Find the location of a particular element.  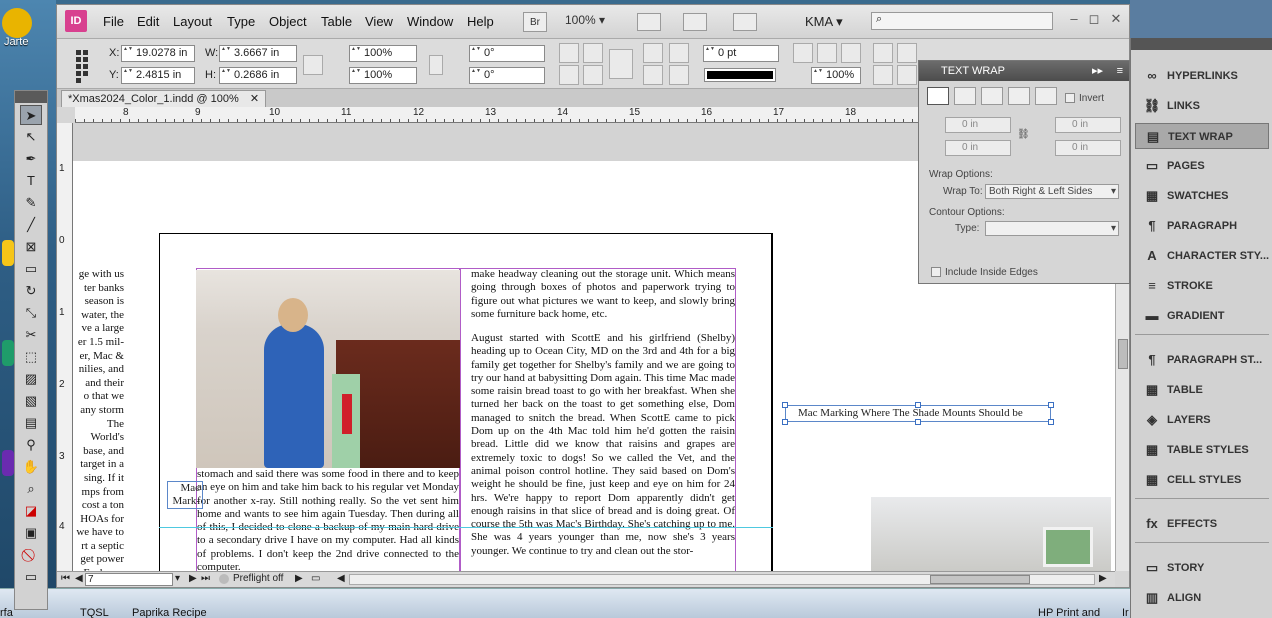

stroke-type-select is located at coordinates (740, 75).